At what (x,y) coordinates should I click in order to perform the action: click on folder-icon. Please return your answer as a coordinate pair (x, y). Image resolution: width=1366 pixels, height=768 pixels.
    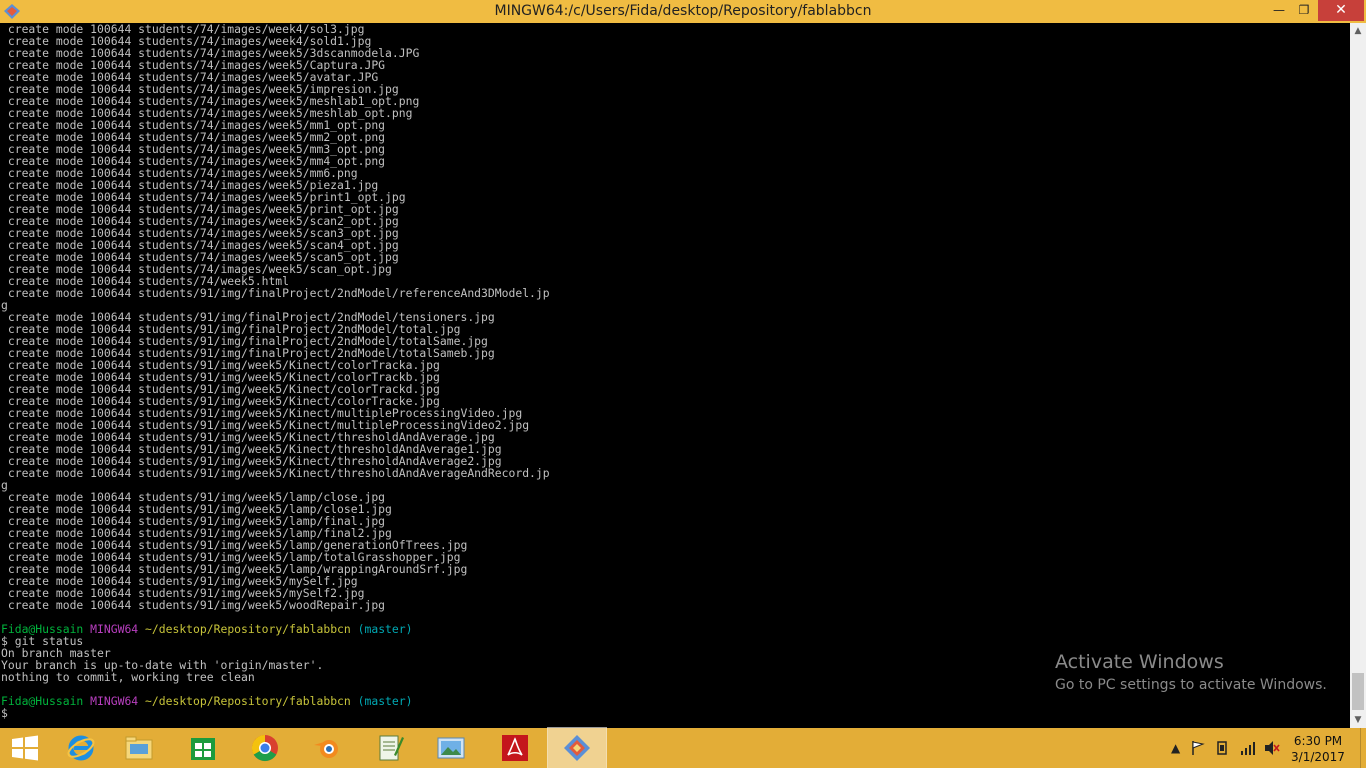
    Looking at the image, I should click on (139, 748).